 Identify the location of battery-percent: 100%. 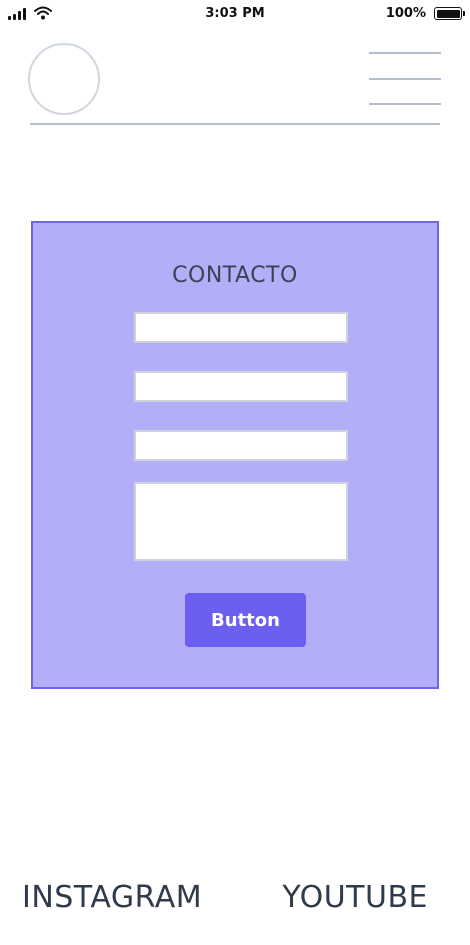
(405, 13).